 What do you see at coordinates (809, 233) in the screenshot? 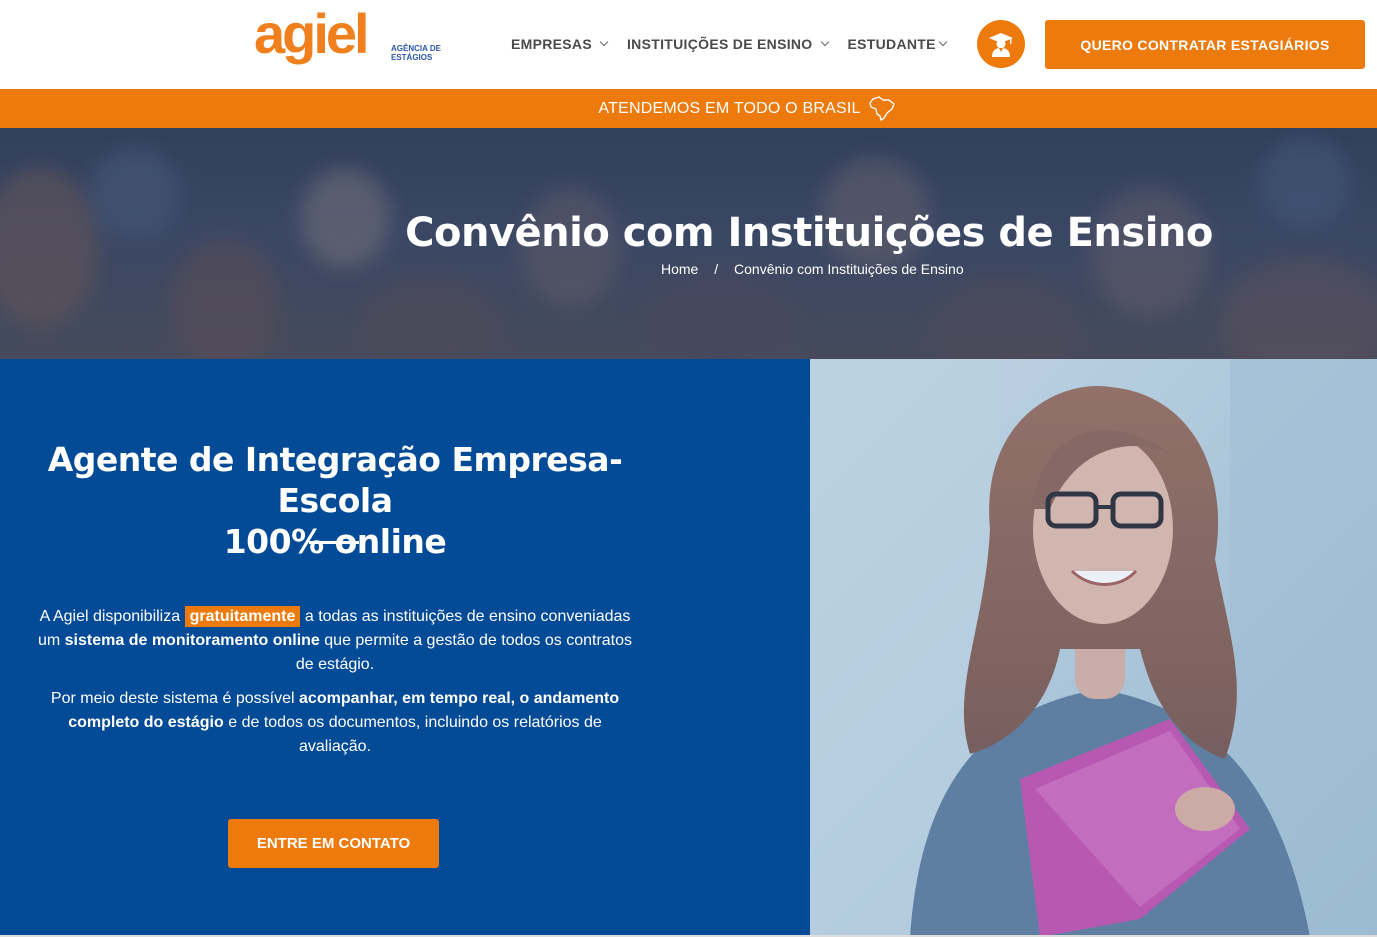
I see `page-title: Convênio com Instituições de Ensino` at bounding box center [809, 233].